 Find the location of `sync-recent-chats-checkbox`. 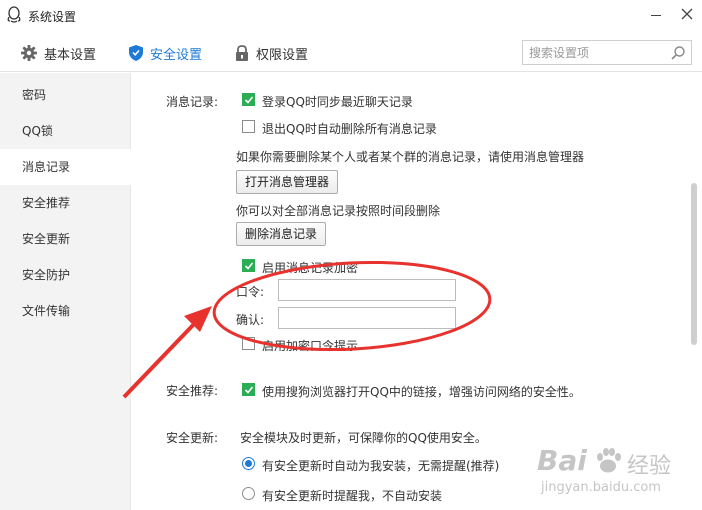

sync-recent-chats-checkbox is located at coordinates (248, 99).